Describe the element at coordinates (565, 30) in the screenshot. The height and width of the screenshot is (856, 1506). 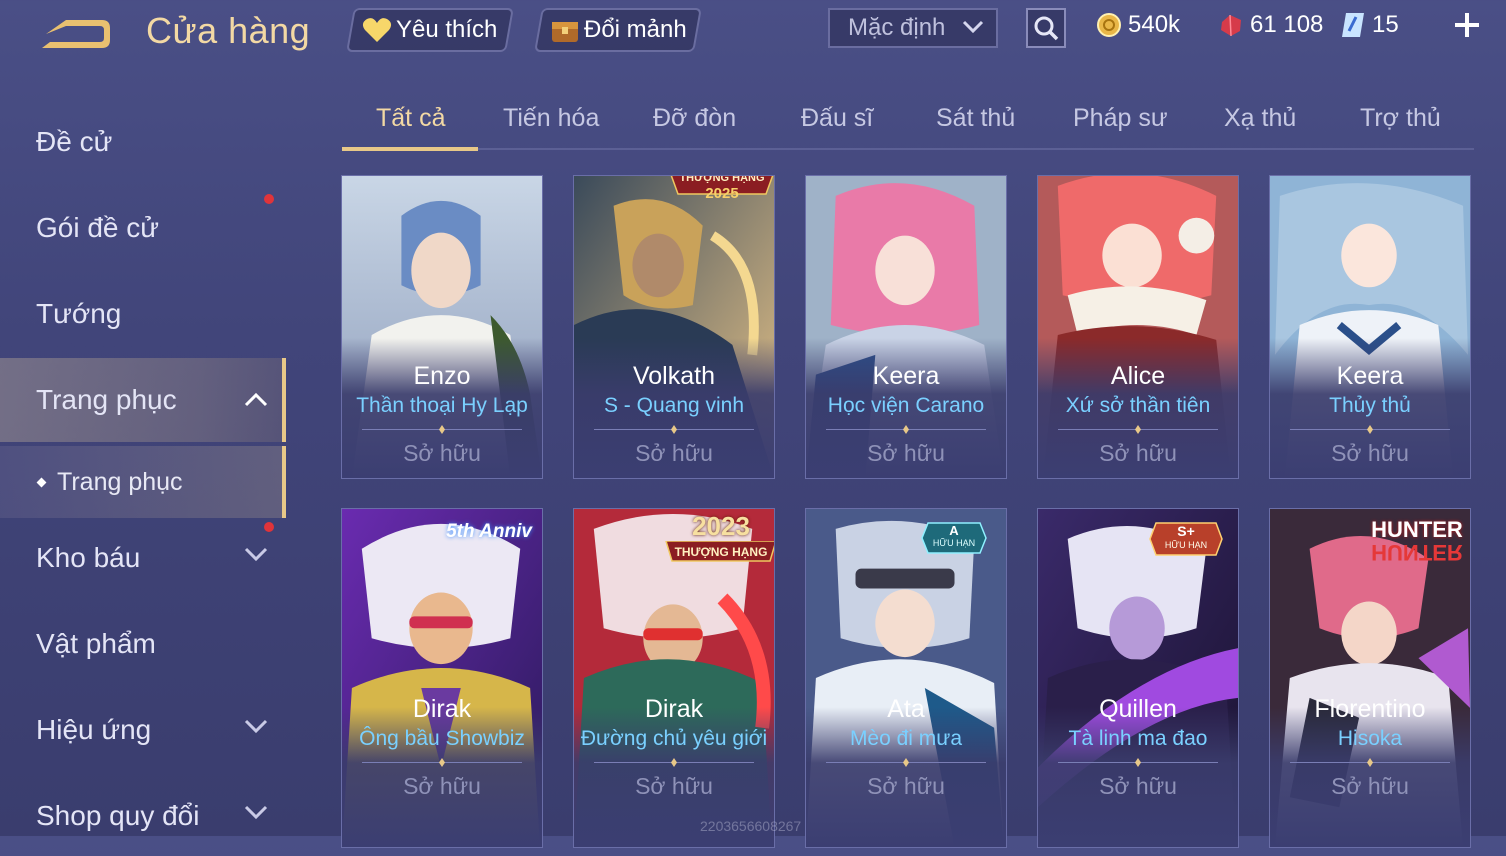
I see `treasure-chest-icon` at that location.